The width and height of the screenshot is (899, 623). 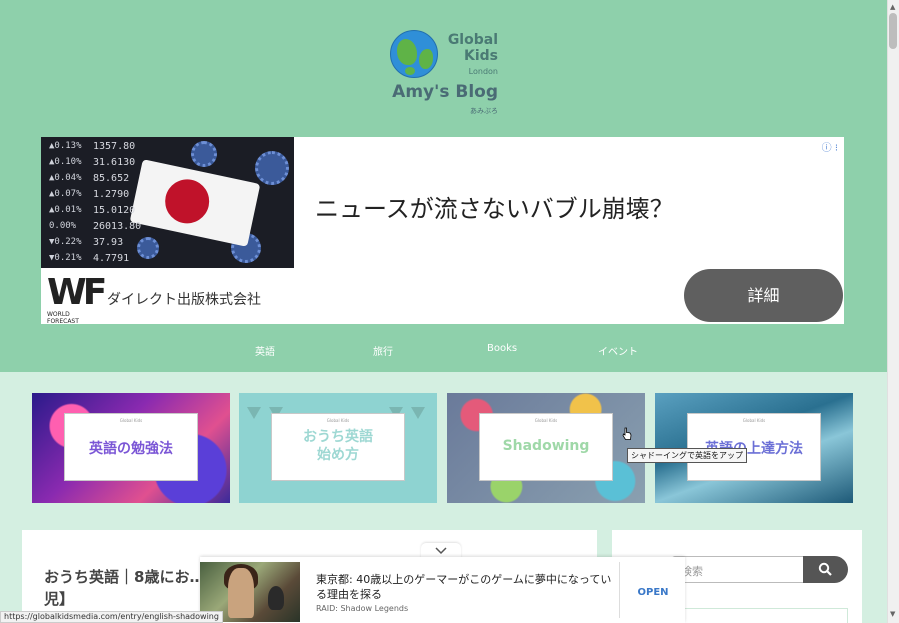 I want to click on tile-card: Global Kids 英語の勉強法, so click(x=131, y=447).